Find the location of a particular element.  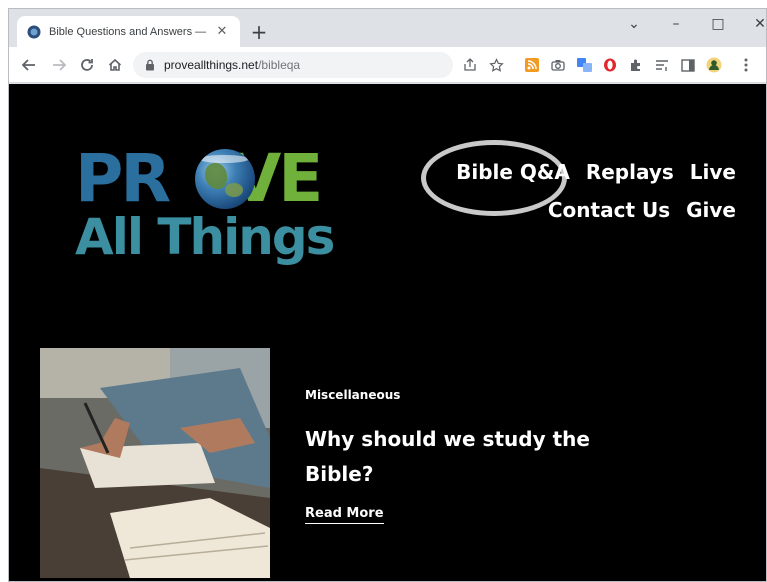

close-window-button: ✕ is located at coordinates (752, 24).